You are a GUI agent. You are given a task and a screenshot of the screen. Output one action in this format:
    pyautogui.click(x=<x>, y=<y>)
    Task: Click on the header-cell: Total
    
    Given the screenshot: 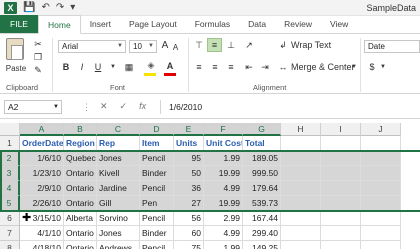 What is the action you would take?
    pyautogui.click(x=262, y=143)
    